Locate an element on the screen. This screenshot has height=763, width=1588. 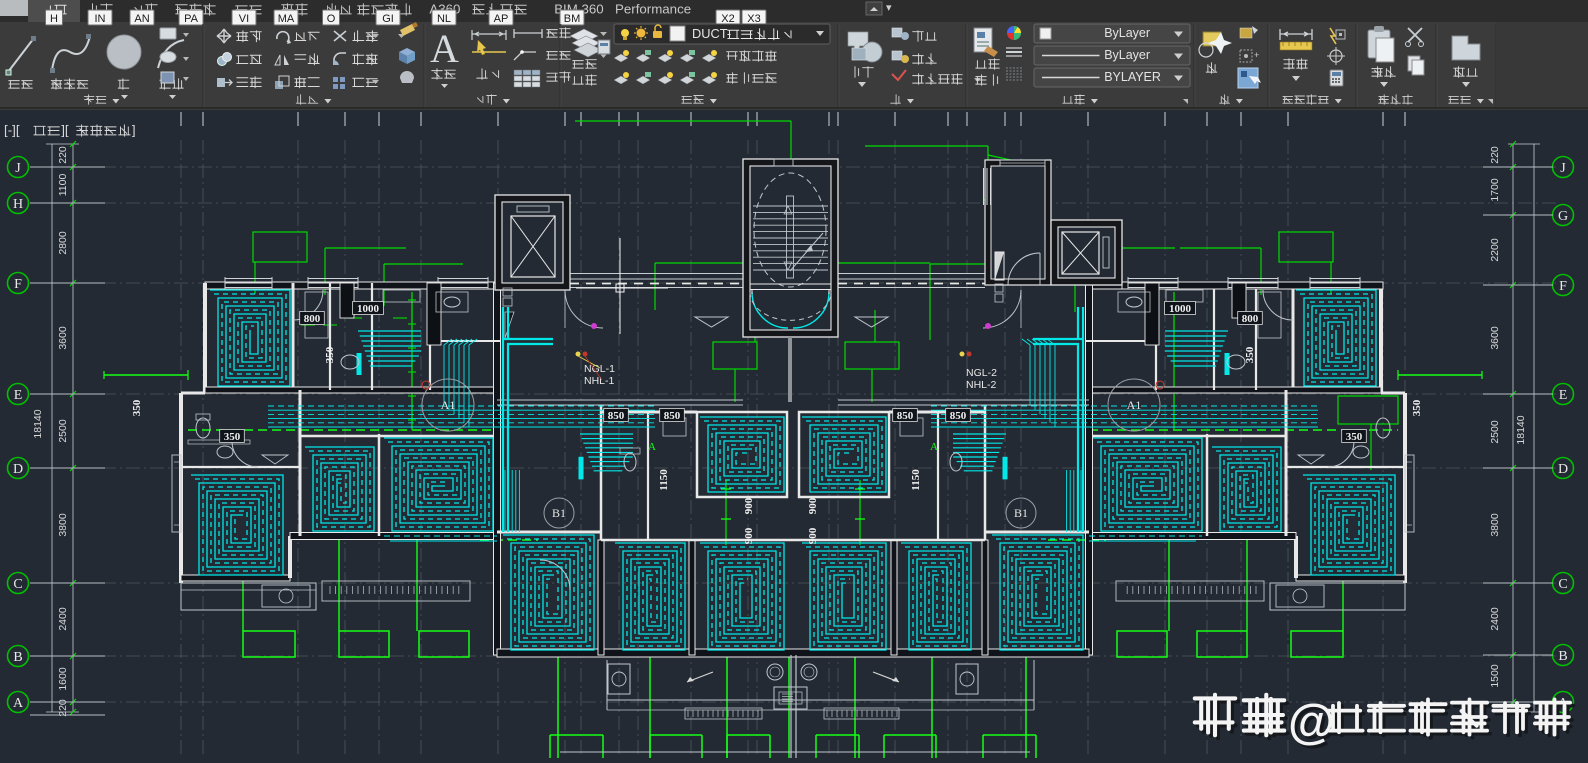
svg-text: X2 is located at coordinates (727, 19).